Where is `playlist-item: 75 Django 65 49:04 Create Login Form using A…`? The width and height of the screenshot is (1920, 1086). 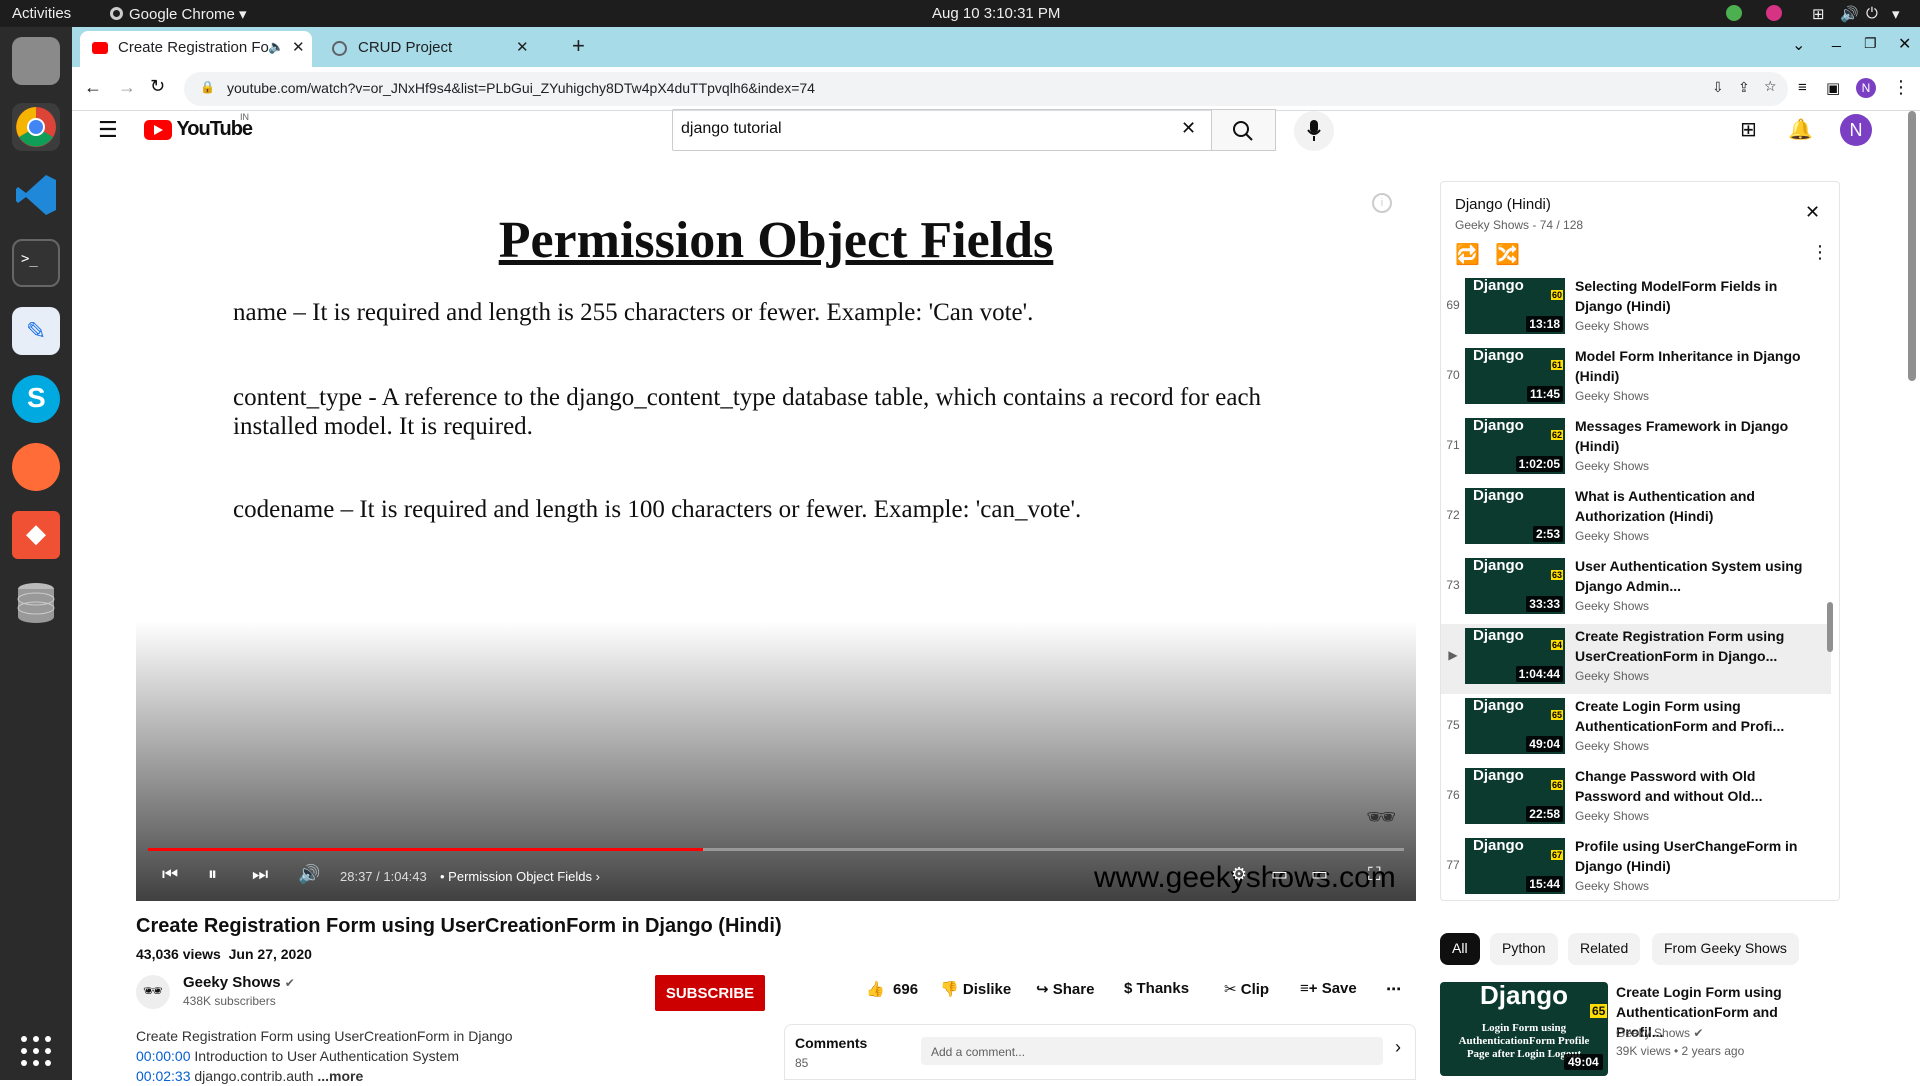
playlist-item: 75 Django 65 49:04 Create Login Form using A… is located at coordinates (1636, 729).